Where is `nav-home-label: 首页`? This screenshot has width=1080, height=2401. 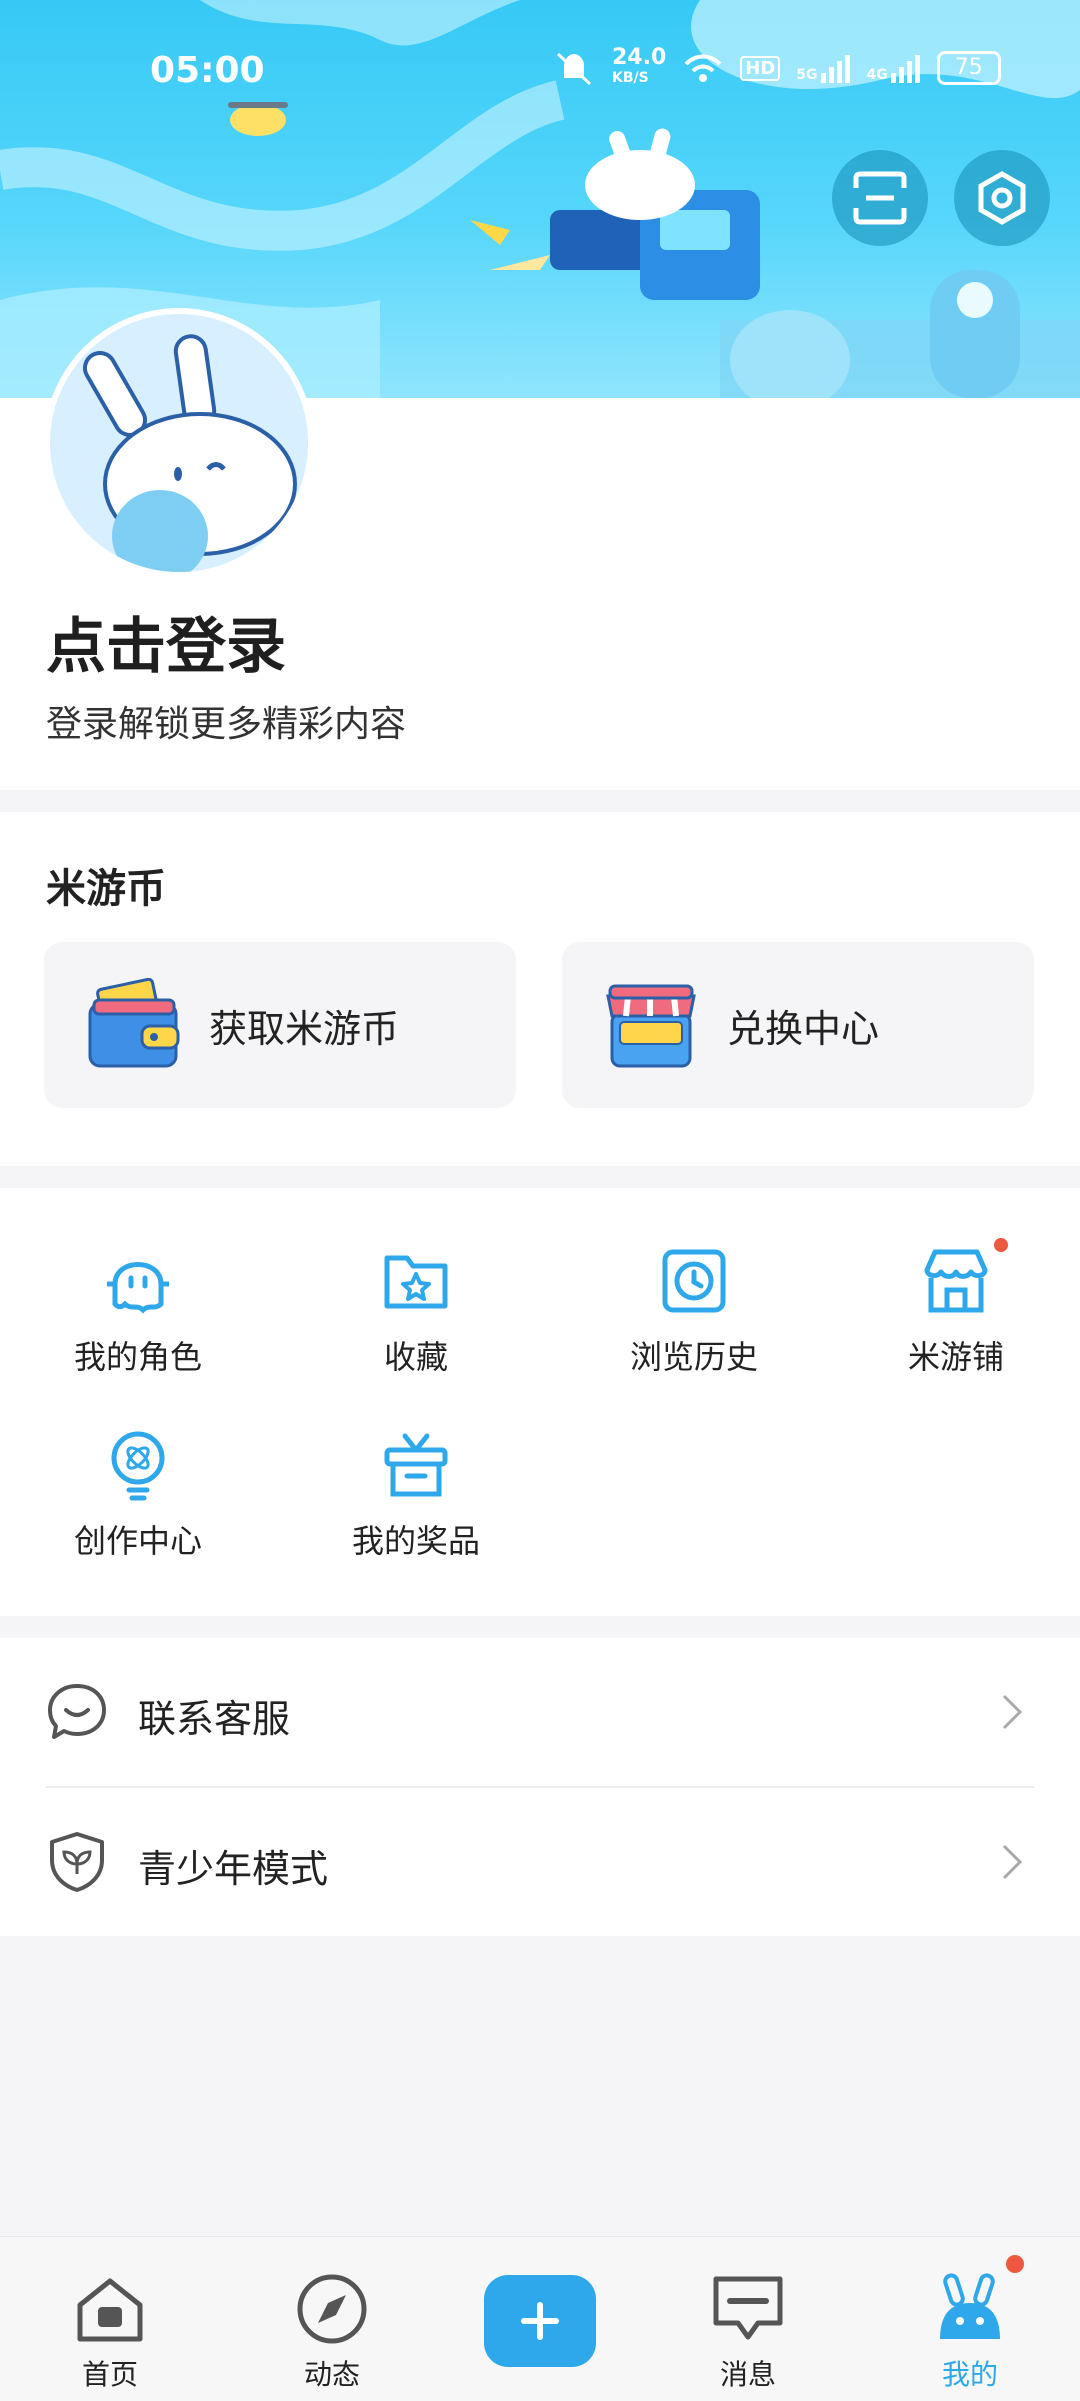
nav-home-label: 首页 is located at coordinates (109, 2374).